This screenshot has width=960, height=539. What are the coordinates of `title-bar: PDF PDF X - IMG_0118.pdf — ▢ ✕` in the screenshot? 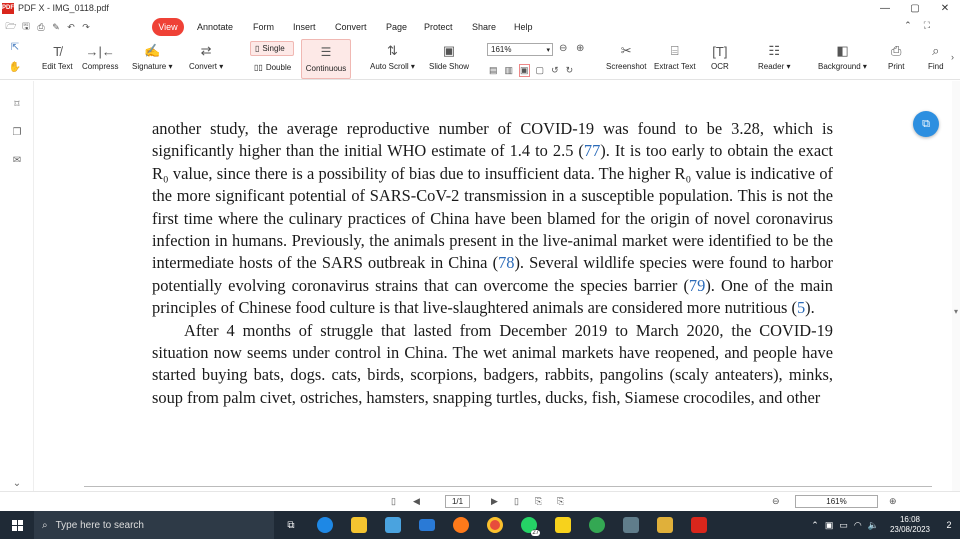 It's located at (480, 8).